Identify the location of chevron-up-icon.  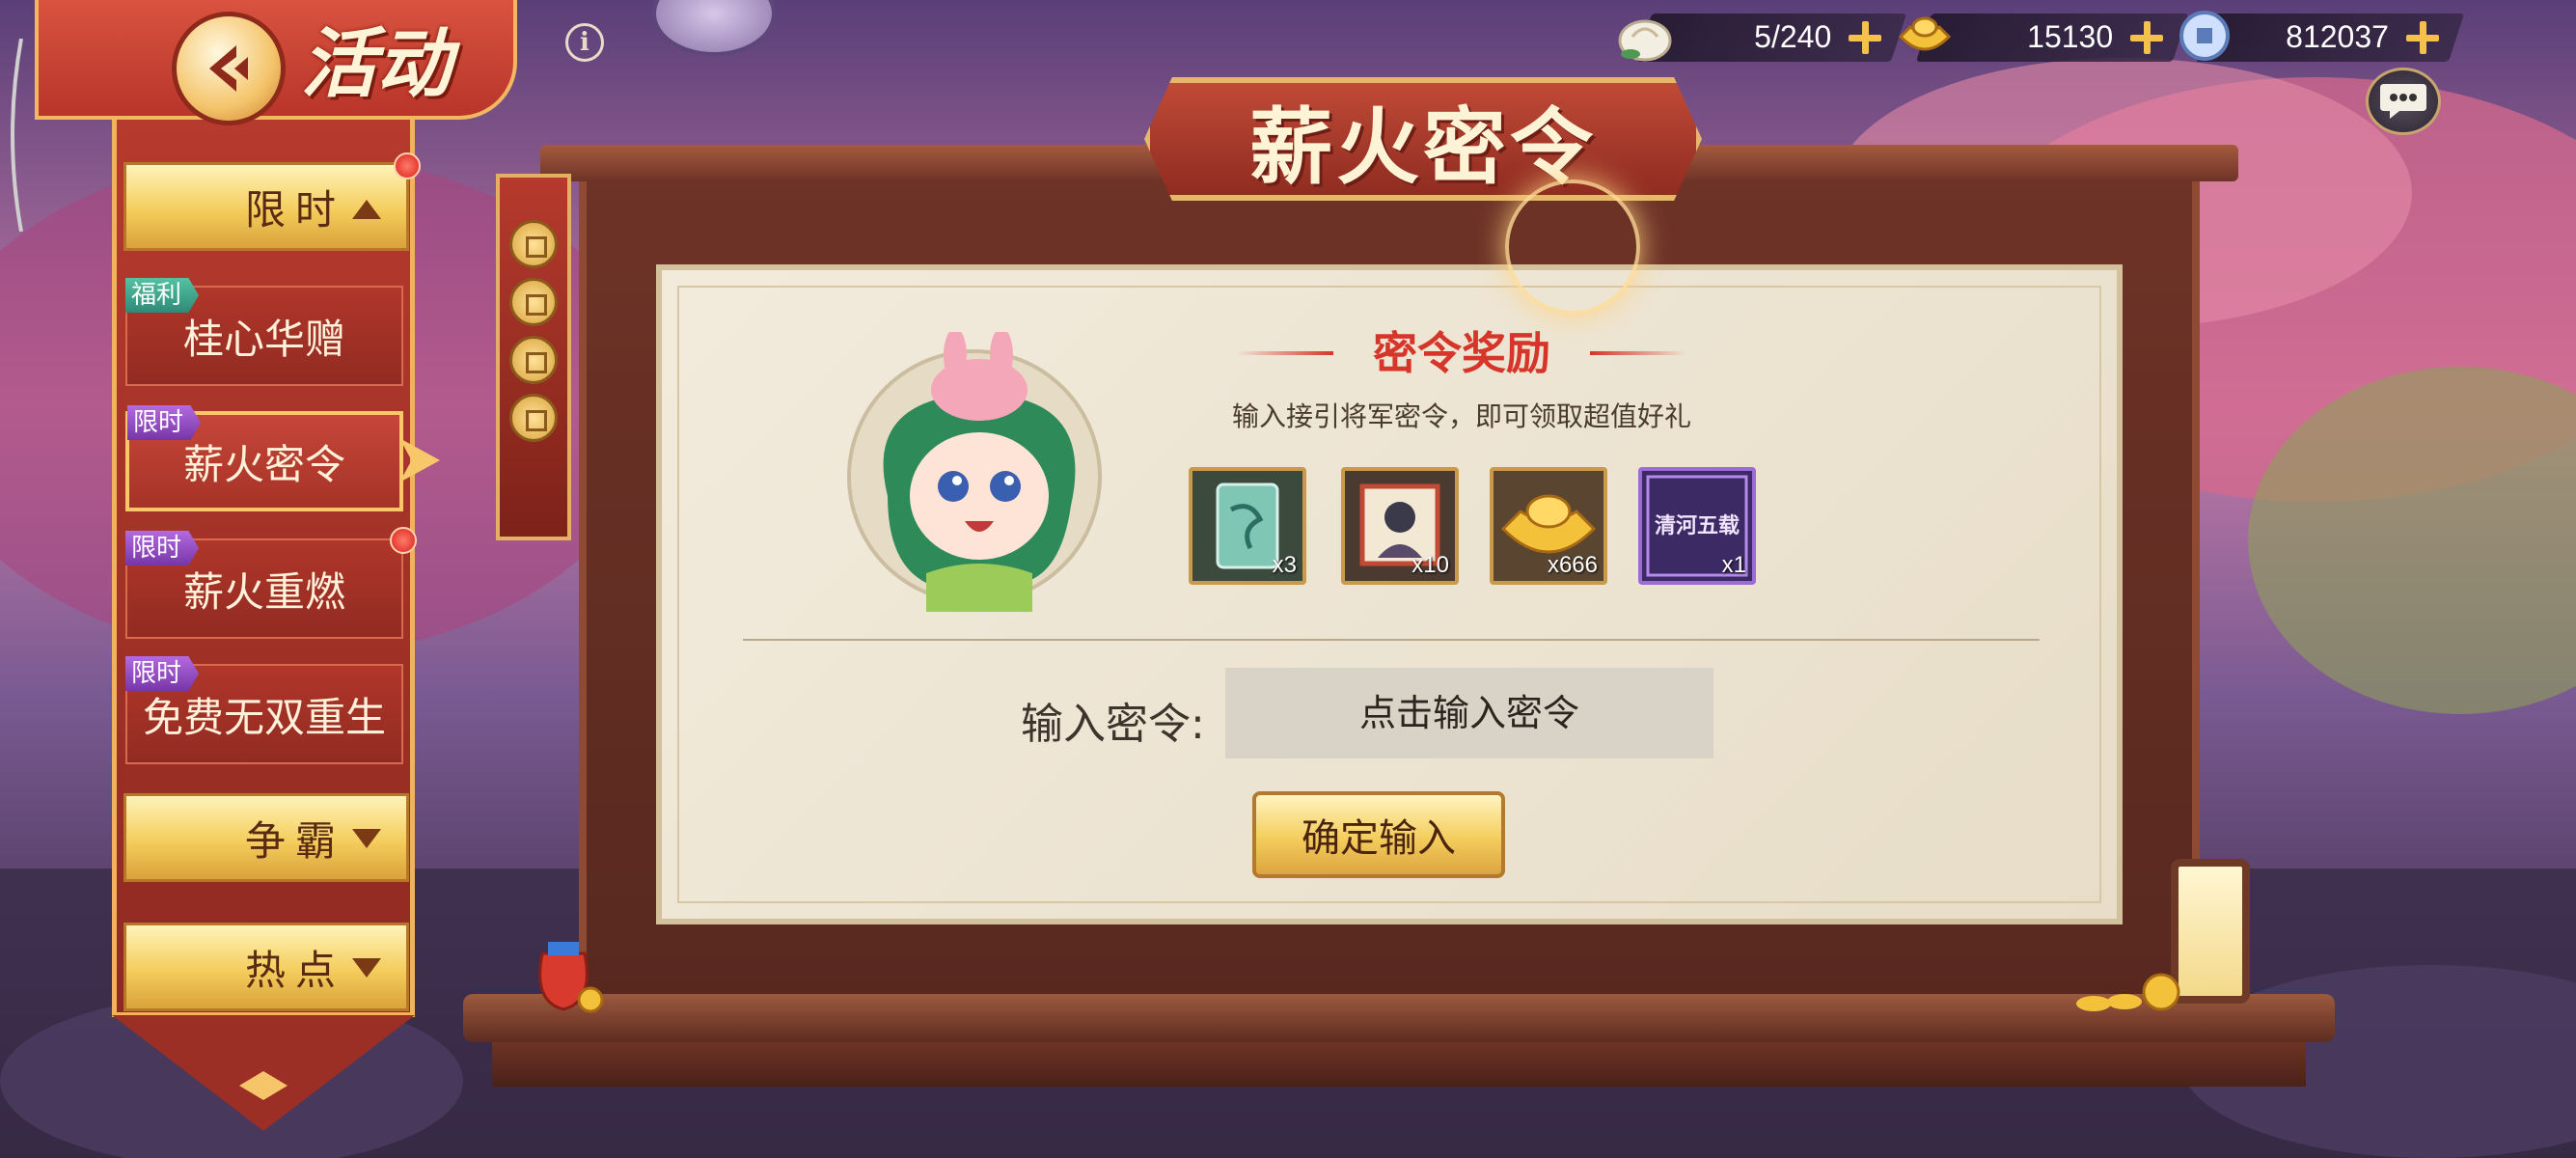
(366, 209).